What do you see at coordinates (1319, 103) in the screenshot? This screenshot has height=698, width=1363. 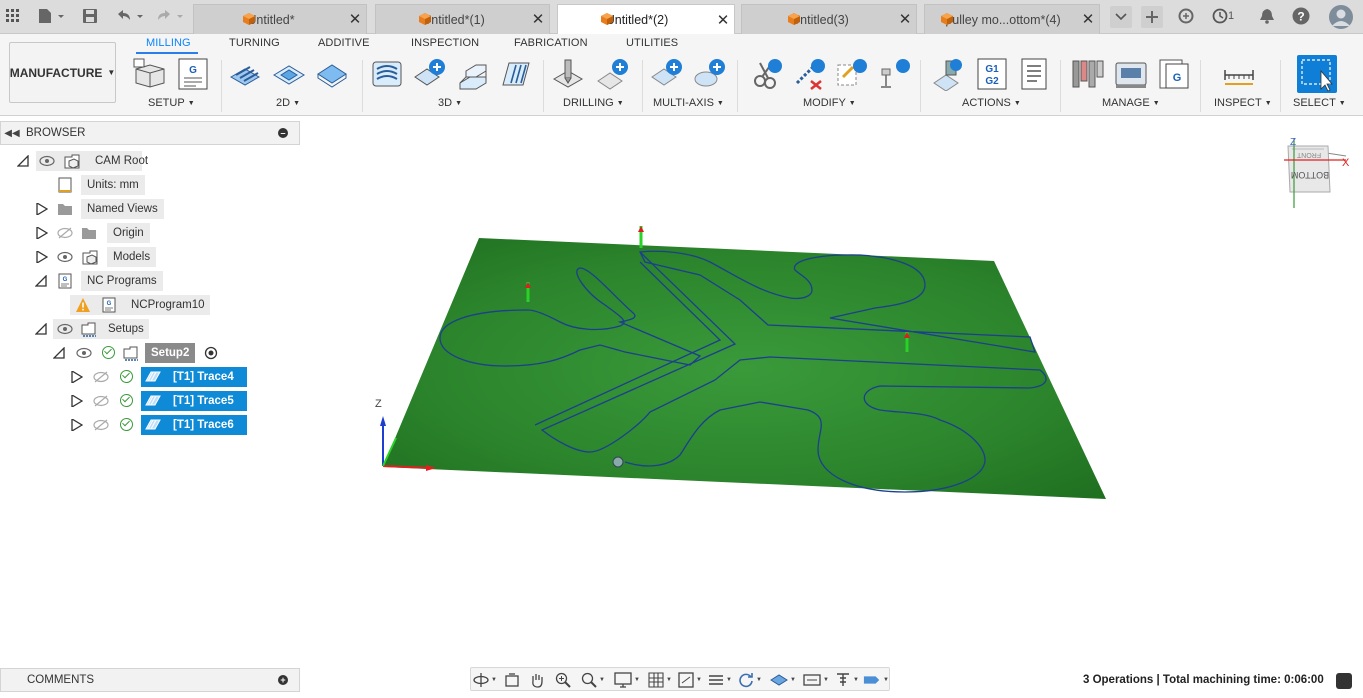 I see `group-select-label: SELECT ▼` at bounding box center [1319, 103].